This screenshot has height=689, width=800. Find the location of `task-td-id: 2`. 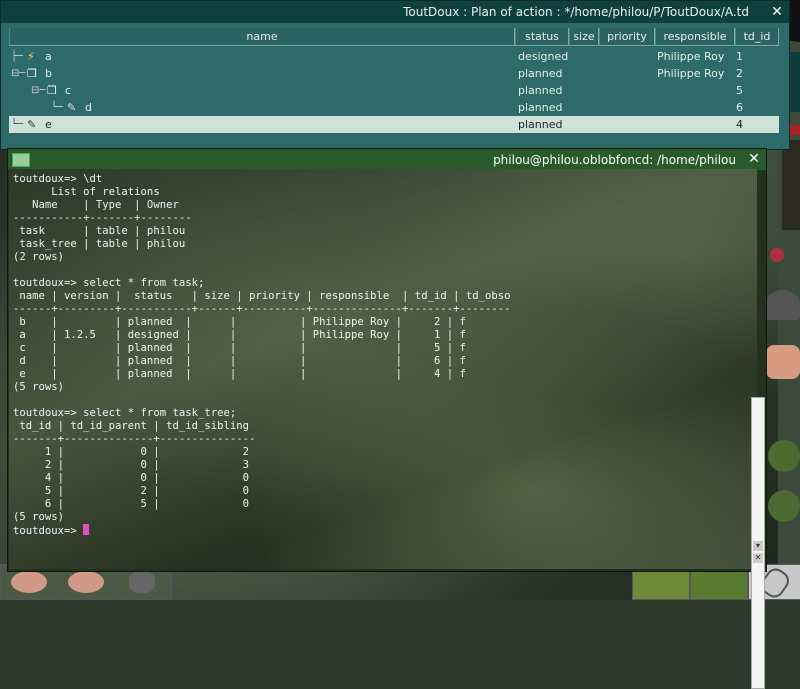

task-td-id: 2 is located at coordinates (739, 73).